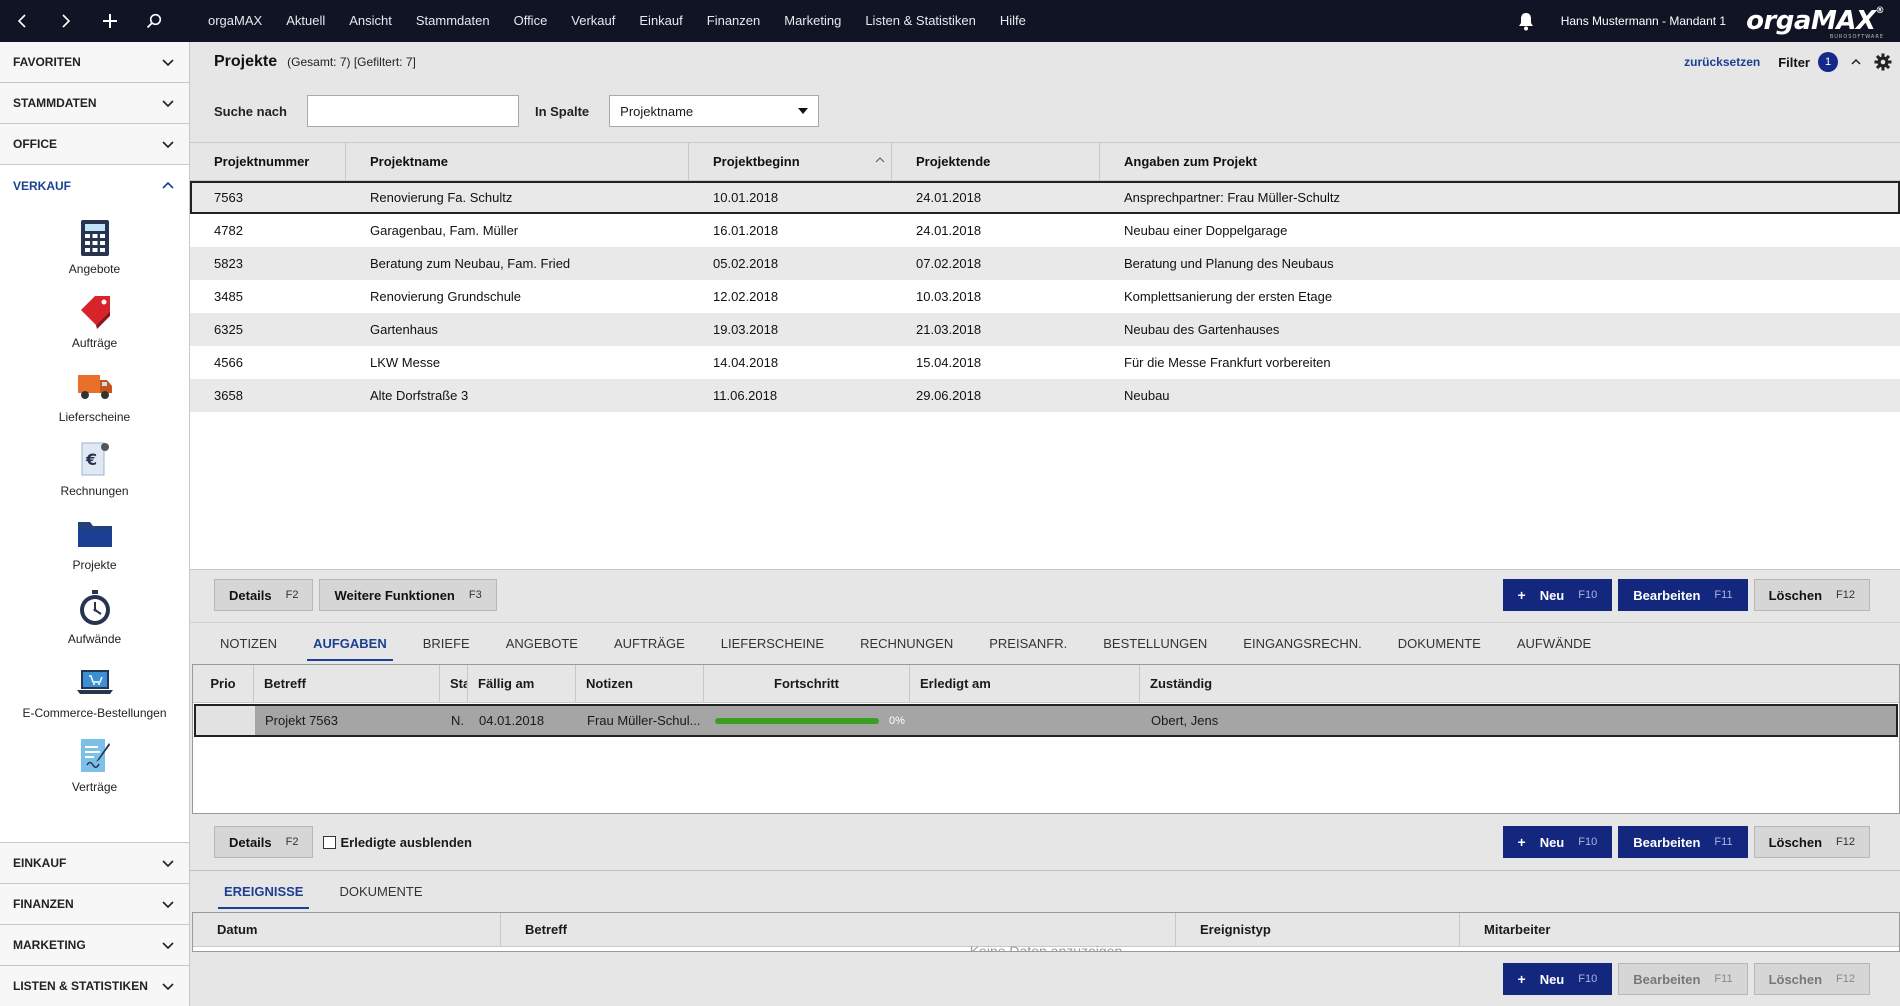  Describe the element at coordinates (1028, 644) in the screenshot. I see `tab-preisanfragen: PREISANFR.` at that location.